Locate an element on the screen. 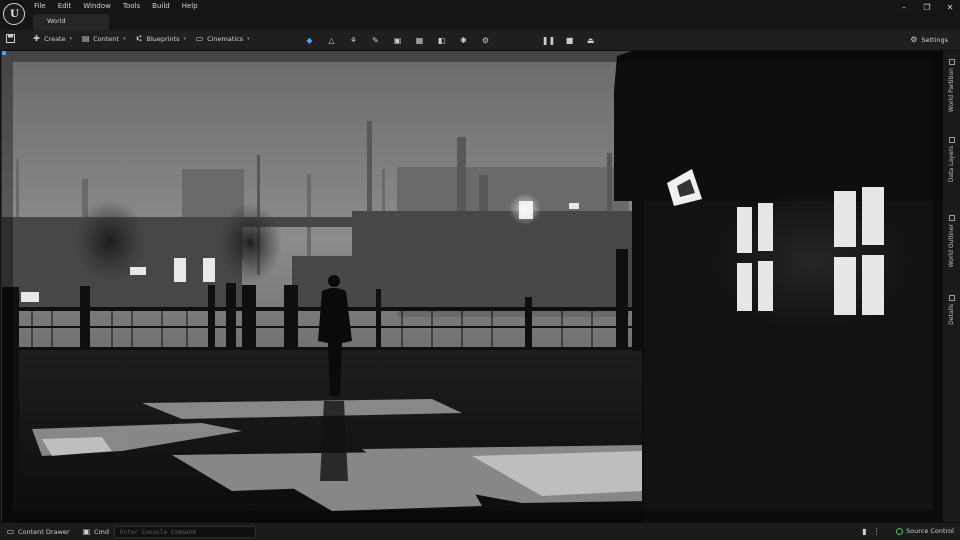 This screenshot has width=960, height=540. pause-icon: ❚❚ is located at coordinates (548, 40).